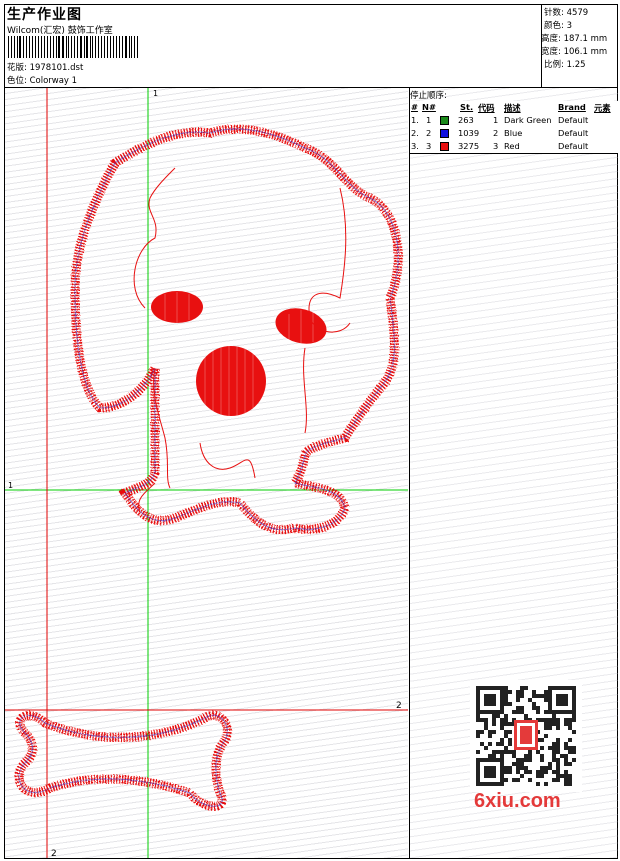  What do you see at coordinates (415, 146) in the screenshot?
I see `cell-num: 3.` at bounding box center [415, 146].